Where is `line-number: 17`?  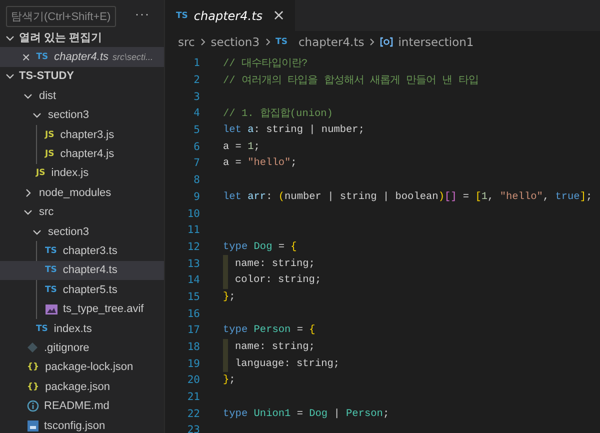 line-number: 17 is located at coordinates (193, 330).